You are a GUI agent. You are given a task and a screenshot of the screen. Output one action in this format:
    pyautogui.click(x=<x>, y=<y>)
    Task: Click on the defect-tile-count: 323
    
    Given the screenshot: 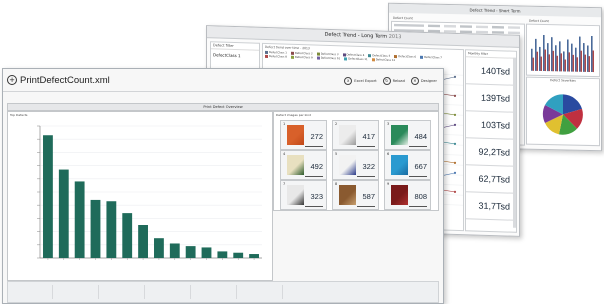 What is the action you would take?
    pyautogui.click(x=316, y=196)
    